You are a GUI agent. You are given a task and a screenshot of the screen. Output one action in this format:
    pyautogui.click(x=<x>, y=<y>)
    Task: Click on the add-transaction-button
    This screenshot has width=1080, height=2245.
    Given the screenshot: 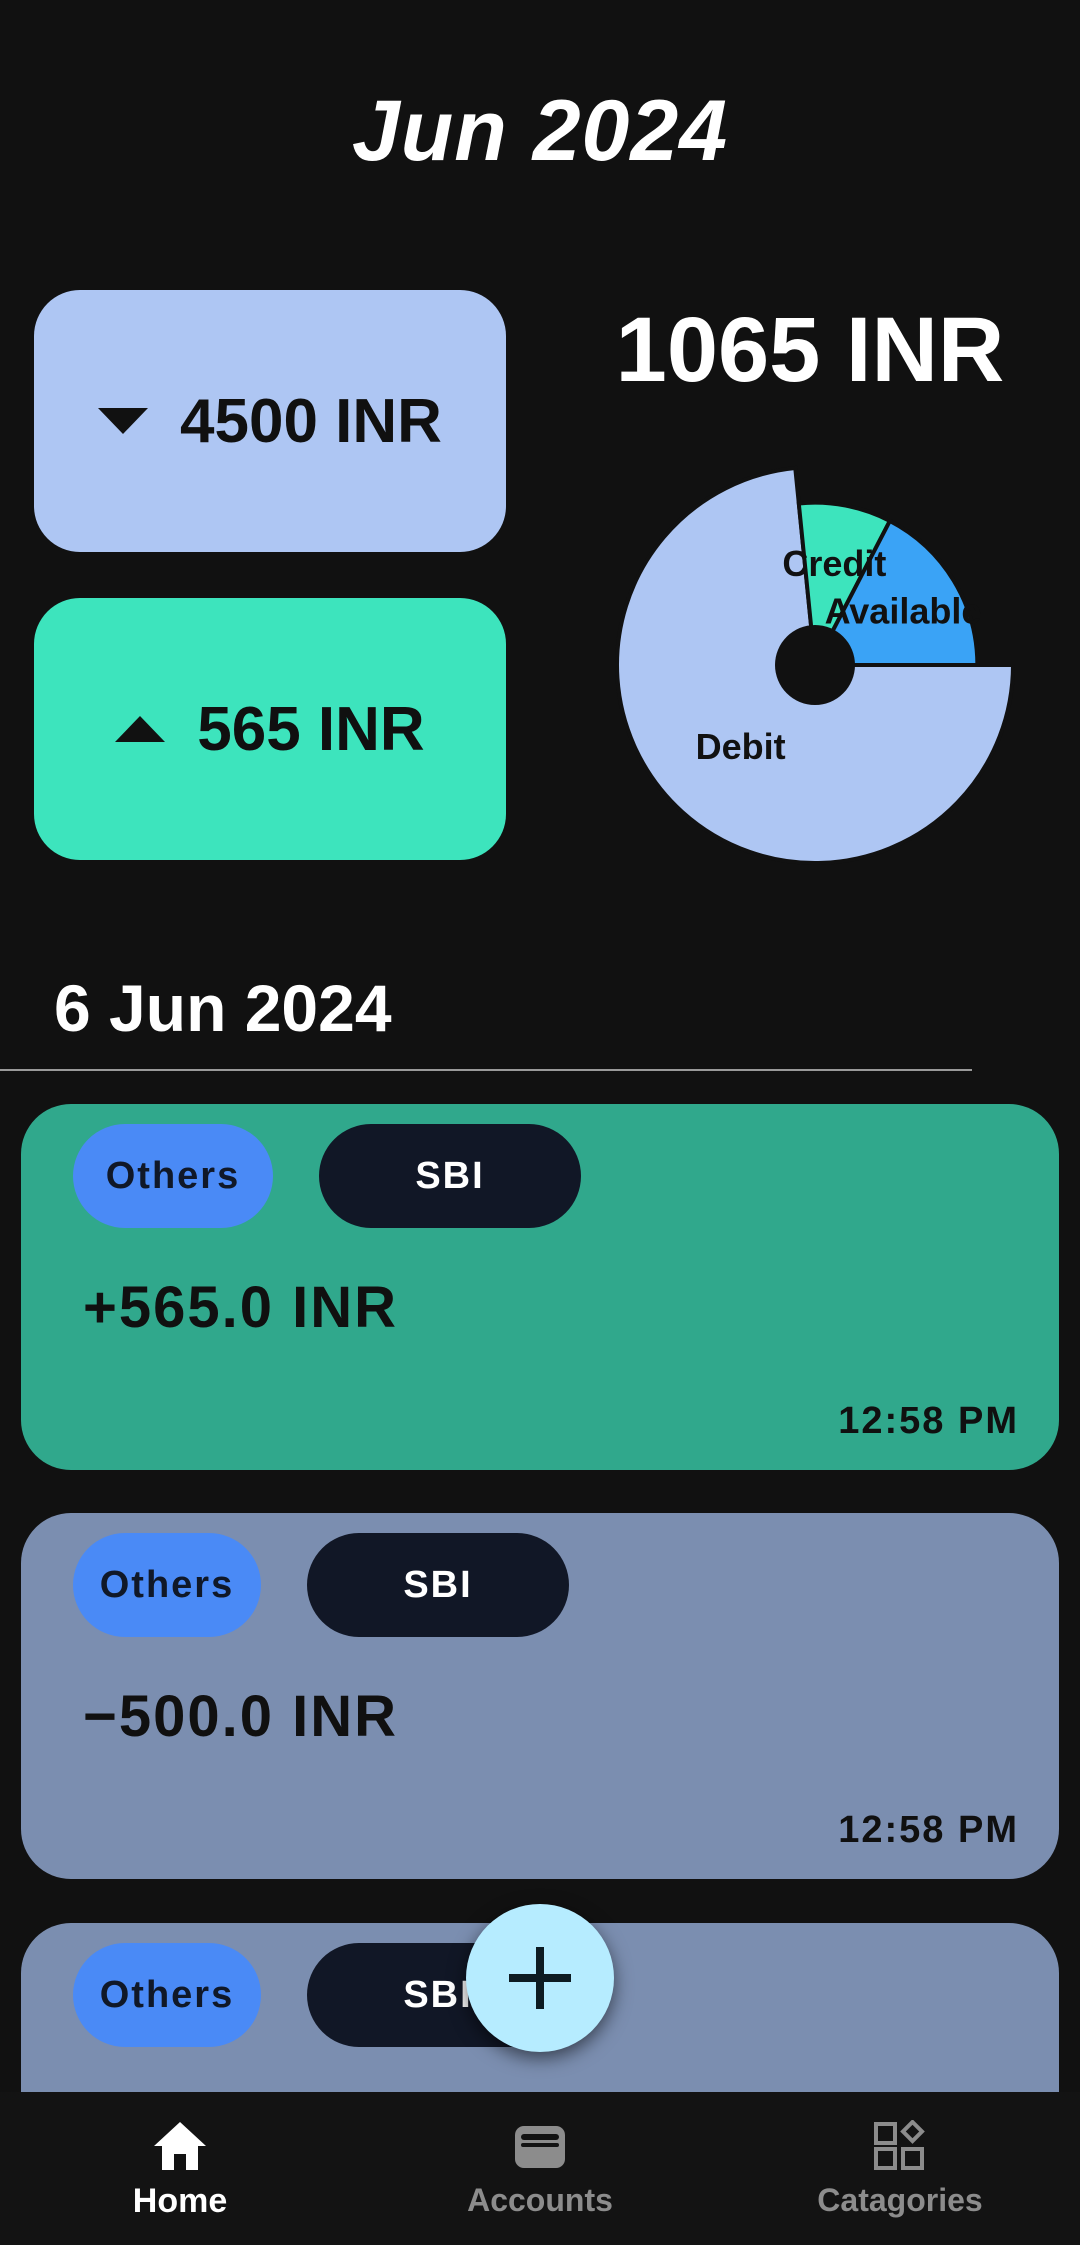 What is the action you would take?
    pyautogui.click(x=540, y=1978)
    